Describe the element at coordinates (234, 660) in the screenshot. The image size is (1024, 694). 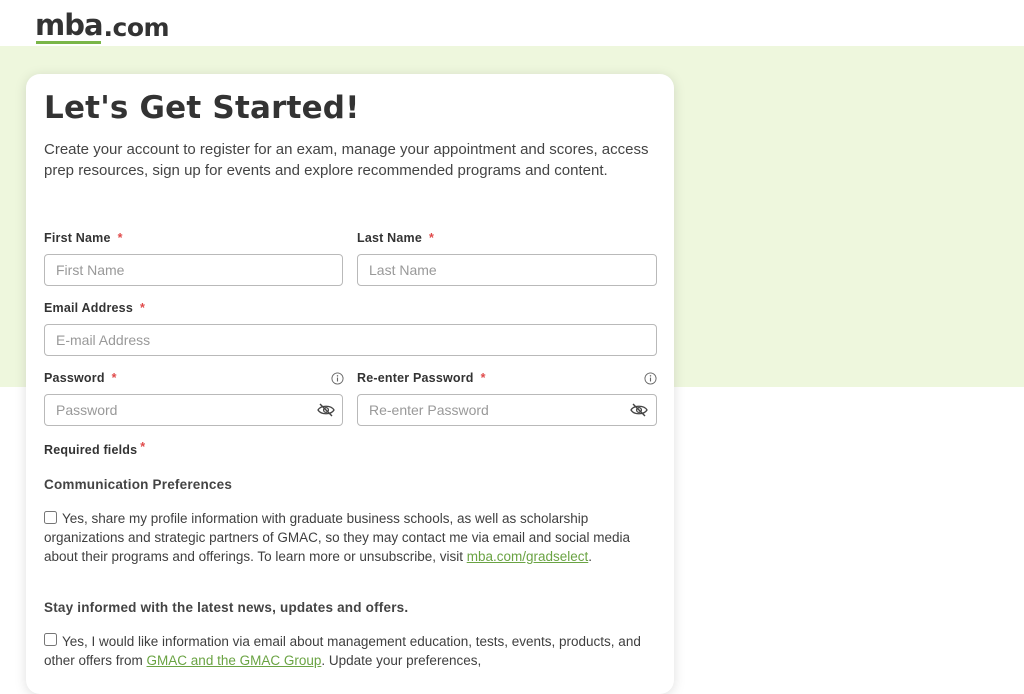
I see `gmac-group-link: GMAC and the GMAC Group` at that location.